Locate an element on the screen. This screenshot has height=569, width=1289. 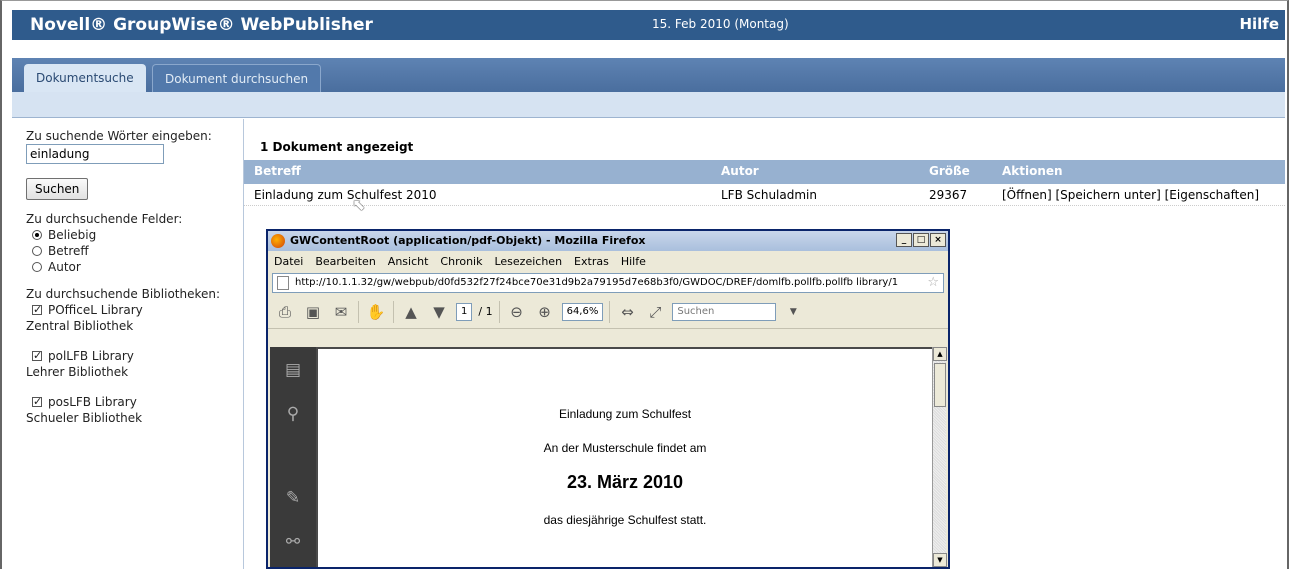
field-option-autor: Autor is located at coordinates (134, 267).